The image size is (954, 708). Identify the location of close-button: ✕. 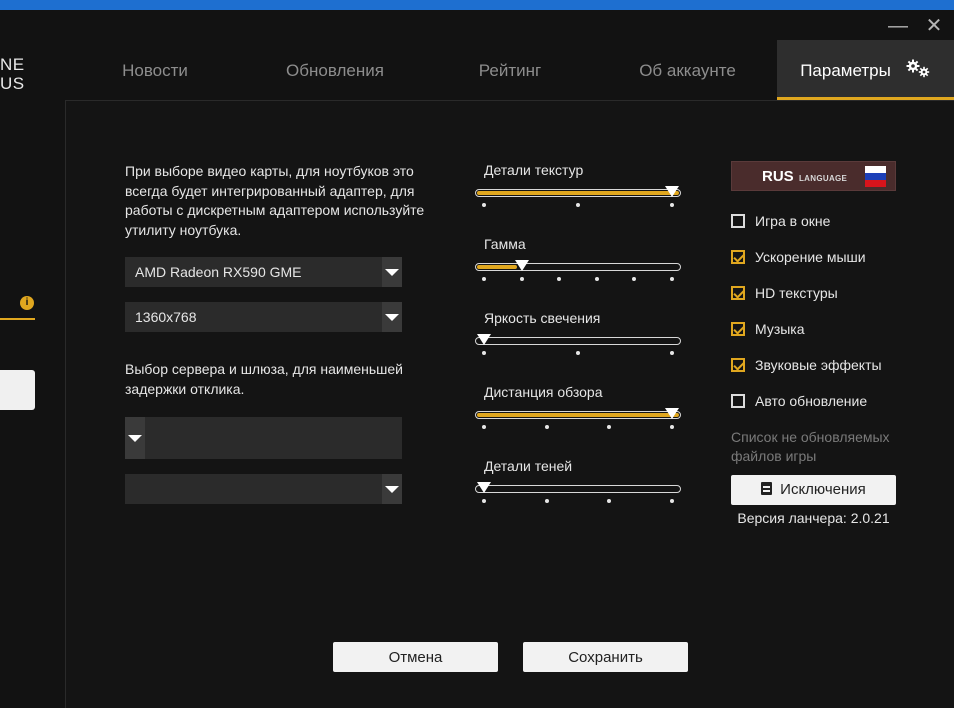
(934, 26).